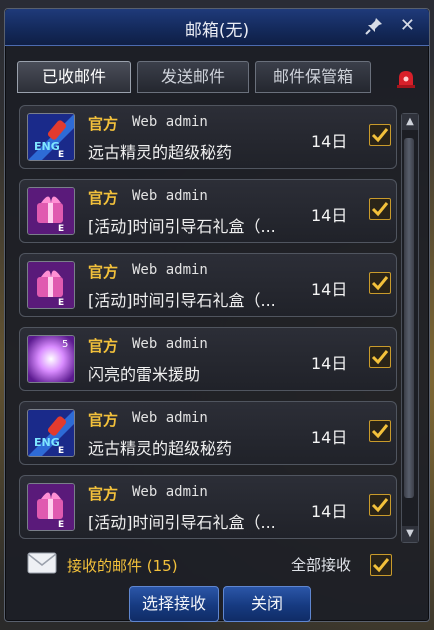  I want to click on close-icon: ✕, so click(407, 26).